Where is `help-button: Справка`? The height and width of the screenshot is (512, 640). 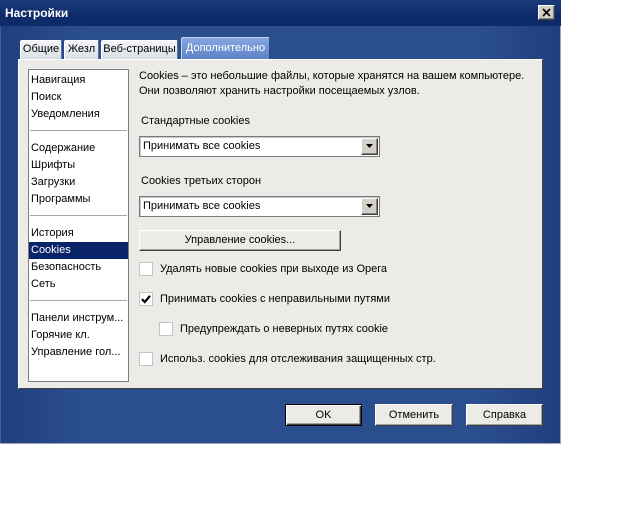 help-button: Справка is located at coordinates (504, 415).